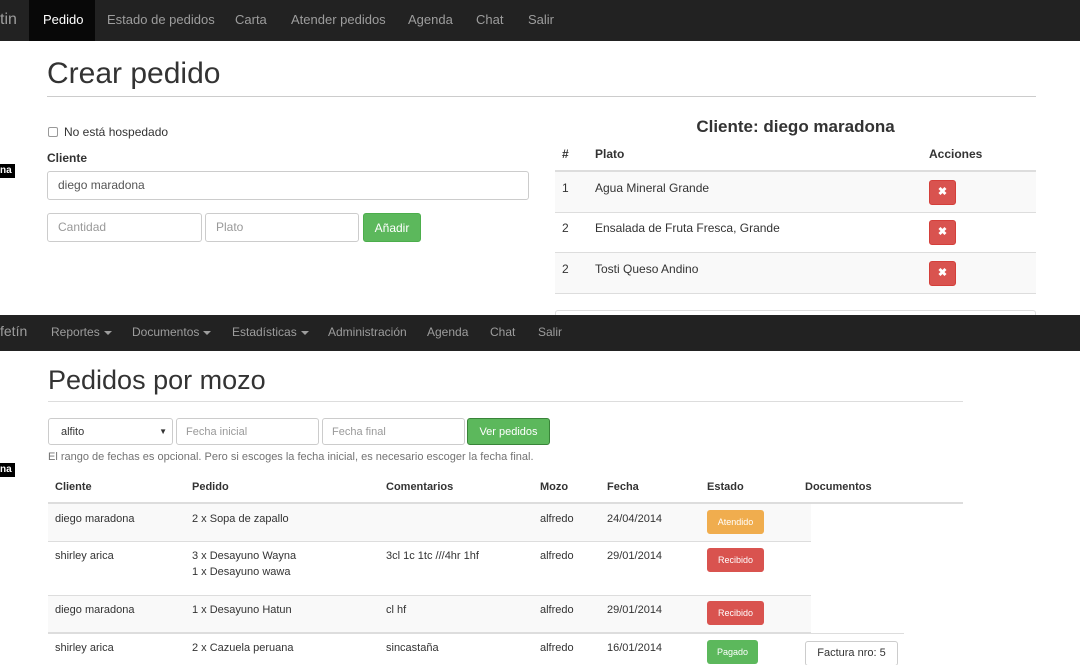 This screenshot has height=665, width=1080. I want to click on col-header-pedido: Pedido, so click(210, 487).